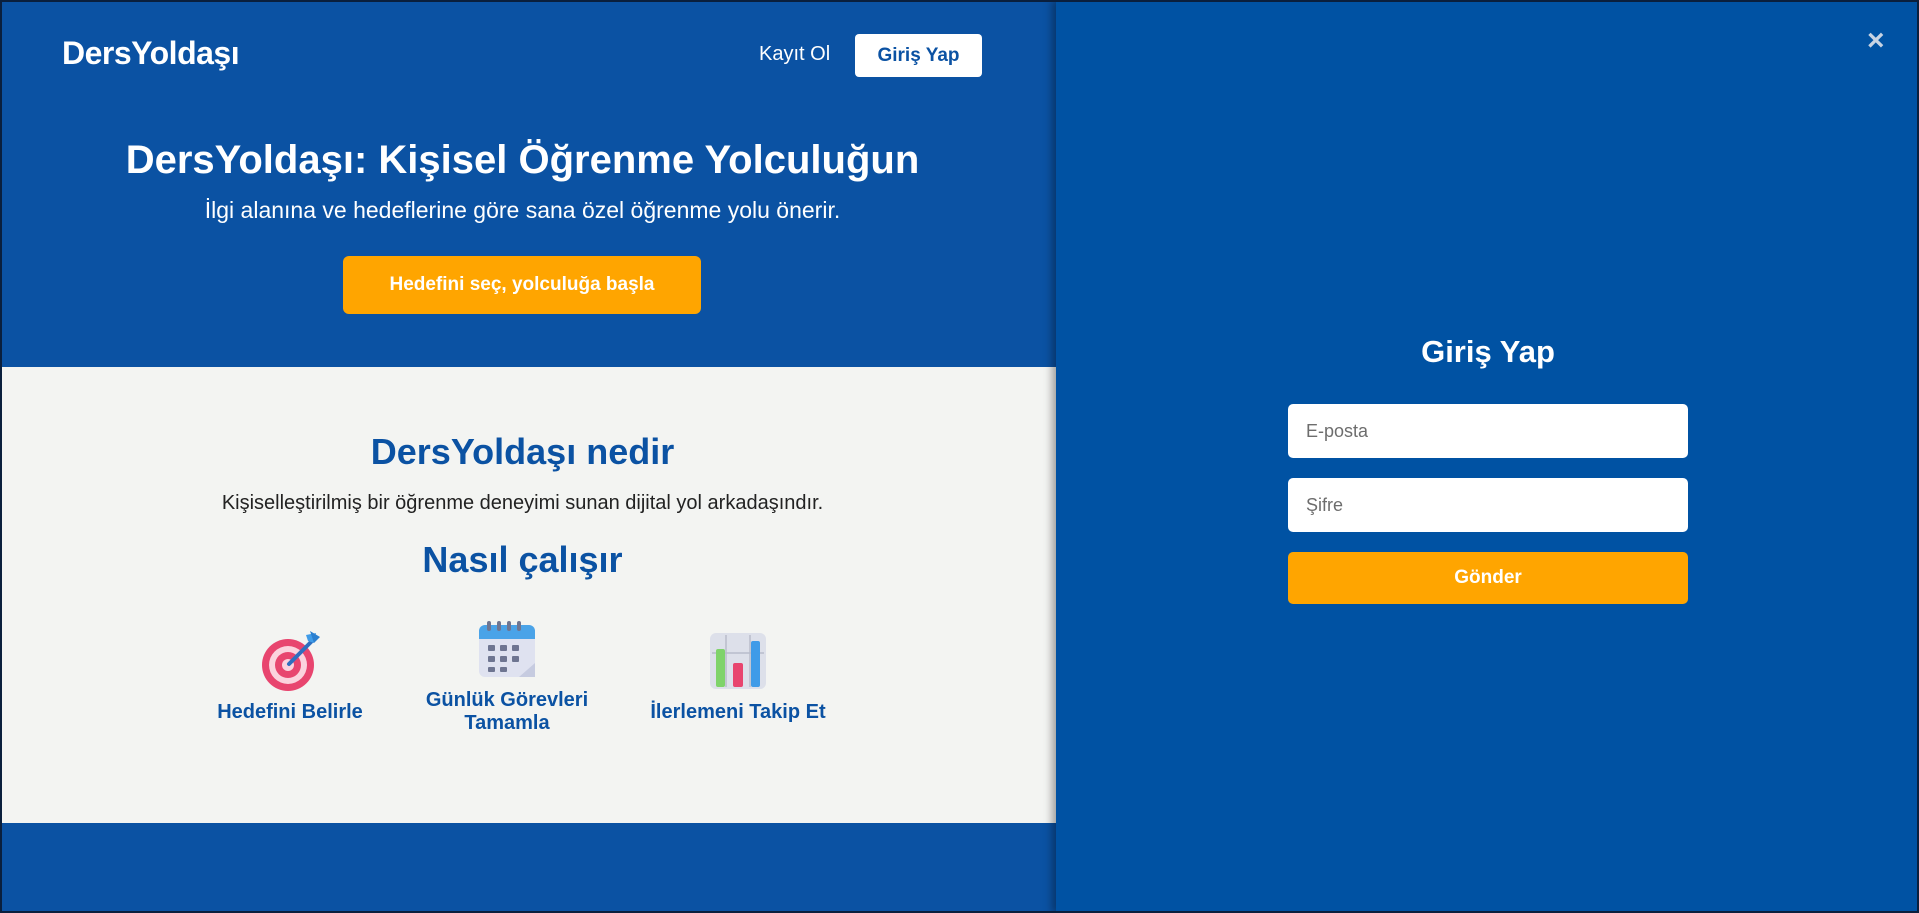 The image size is (1919, 913). Describe the element at coordinates (1488, 578) in the screenshot. I see `submit-button: Gönder` at that location.